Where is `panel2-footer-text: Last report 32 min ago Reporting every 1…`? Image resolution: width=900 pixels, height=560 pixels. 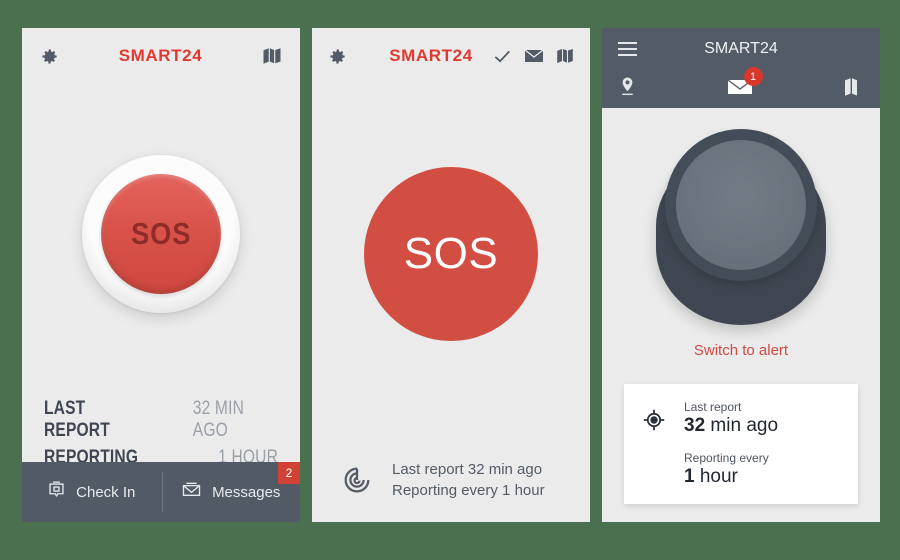
panel2-footer-text: Last report 32 min ago Reporting every 1… is located at coordinates (468, 481).